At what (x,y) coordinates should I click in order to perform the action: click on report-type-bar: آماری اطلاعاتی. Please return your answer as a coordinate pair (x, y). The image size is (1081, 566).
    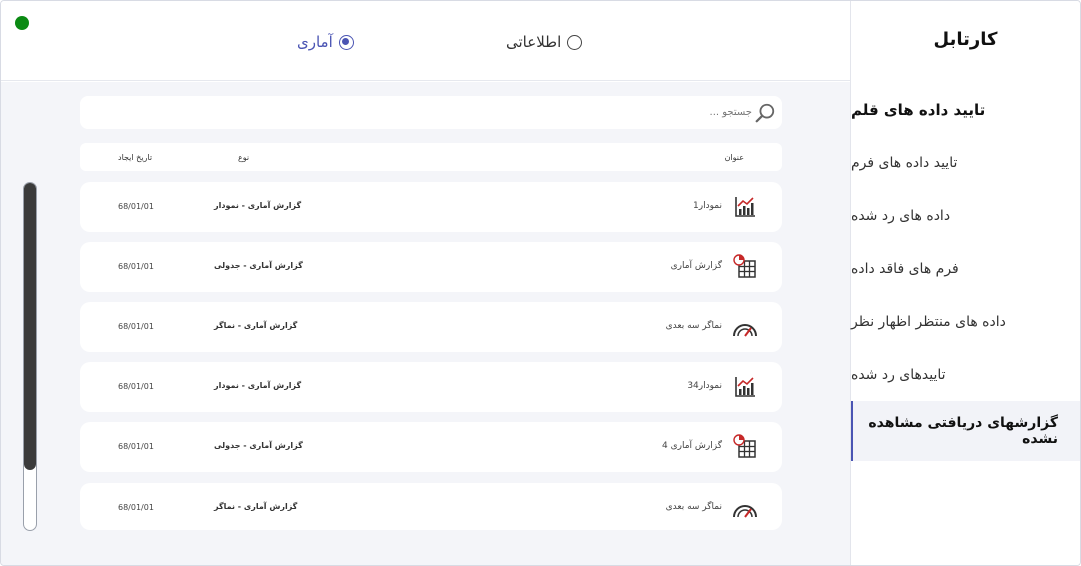
    Looking at the image, I should click on (426, 41).